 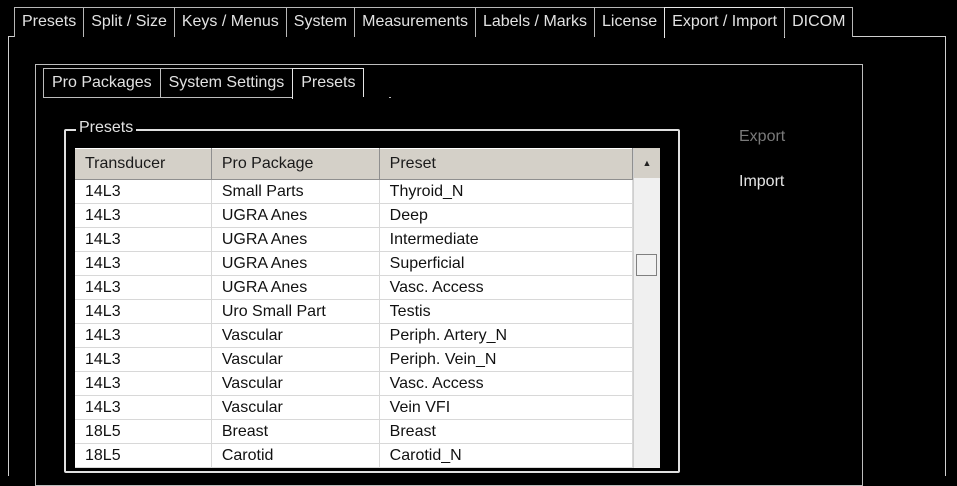 I want to click on table-row: 14L3 UGRA Anes Vasc. Access, so click(x=354, y=287).